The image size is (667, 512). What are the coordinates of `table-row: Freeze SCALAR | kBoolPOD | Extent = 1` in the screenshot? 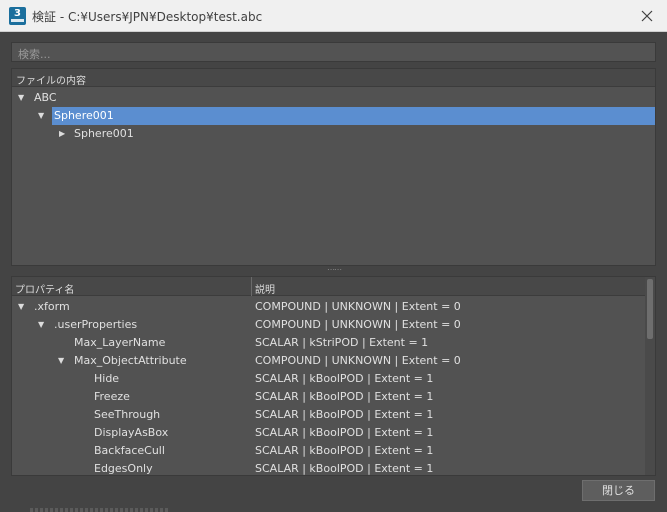 It's located at (329, 397).